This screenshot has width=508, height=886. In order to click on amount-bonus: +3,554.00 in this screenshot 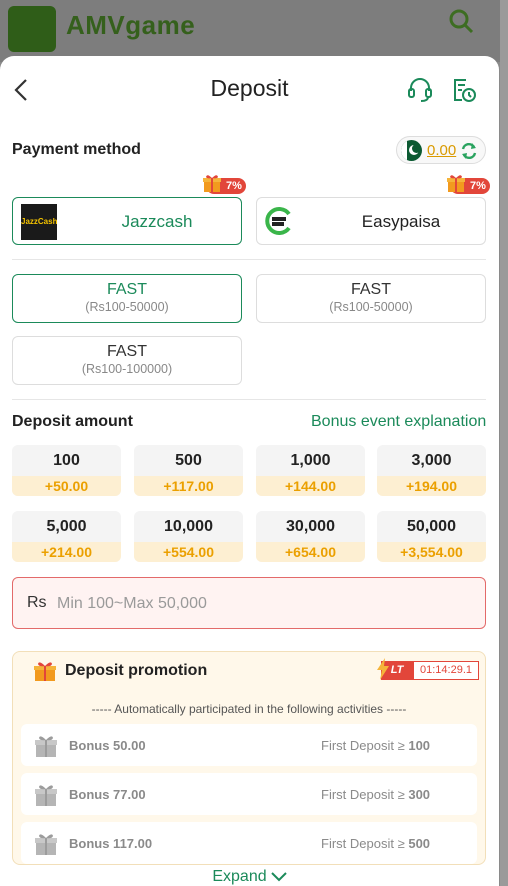, I will do `click(431, 552)`.